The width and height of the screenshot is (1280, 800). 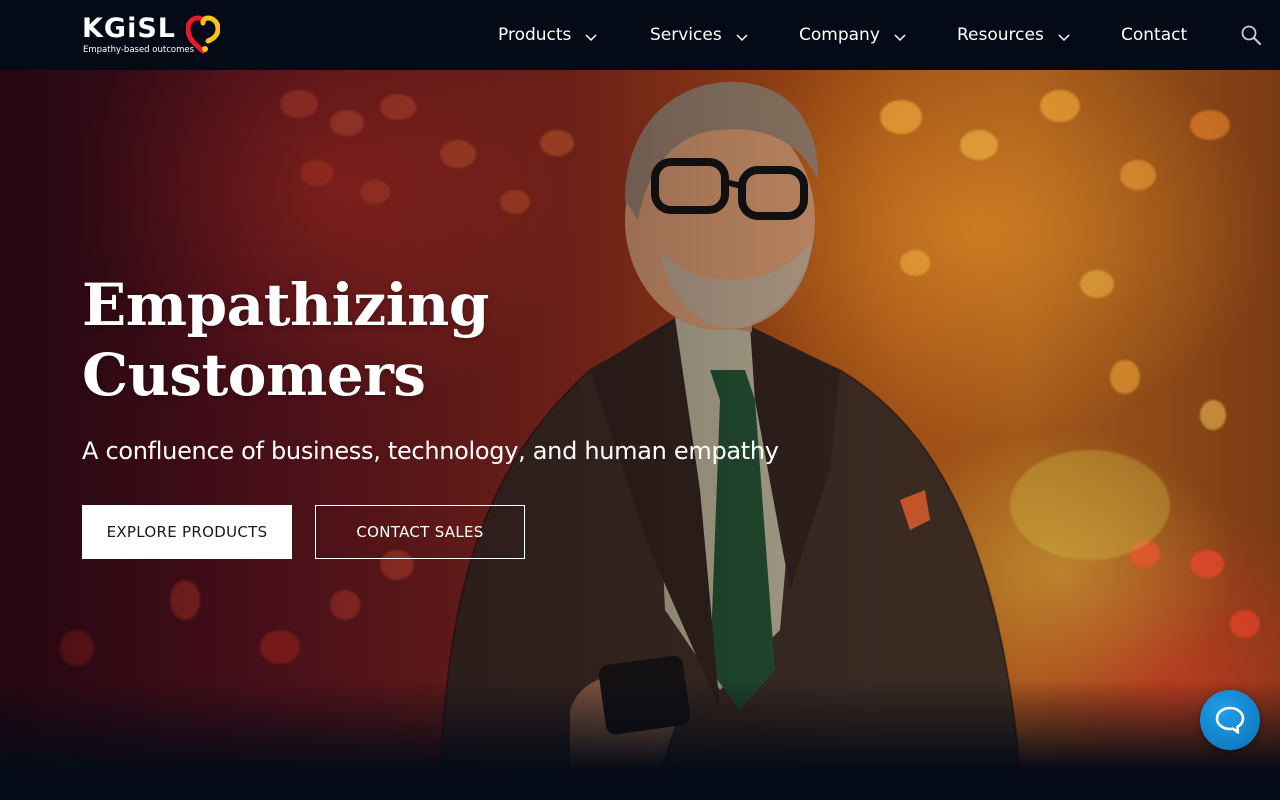 I want to click on contact-sales-button: CONTACT SALES, so click(x=420, y=532).